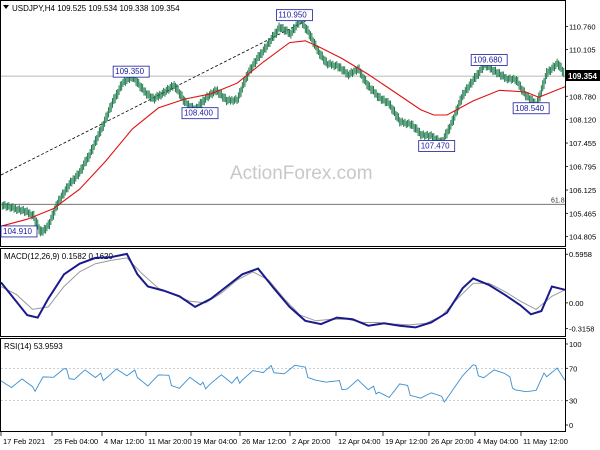 Image resolution: width=600 pixels, height=450 pixels. Describe the element at coordinates (580, 254) in the screenshot. I see `macd-y-tick-label: 0.5958` at that location.